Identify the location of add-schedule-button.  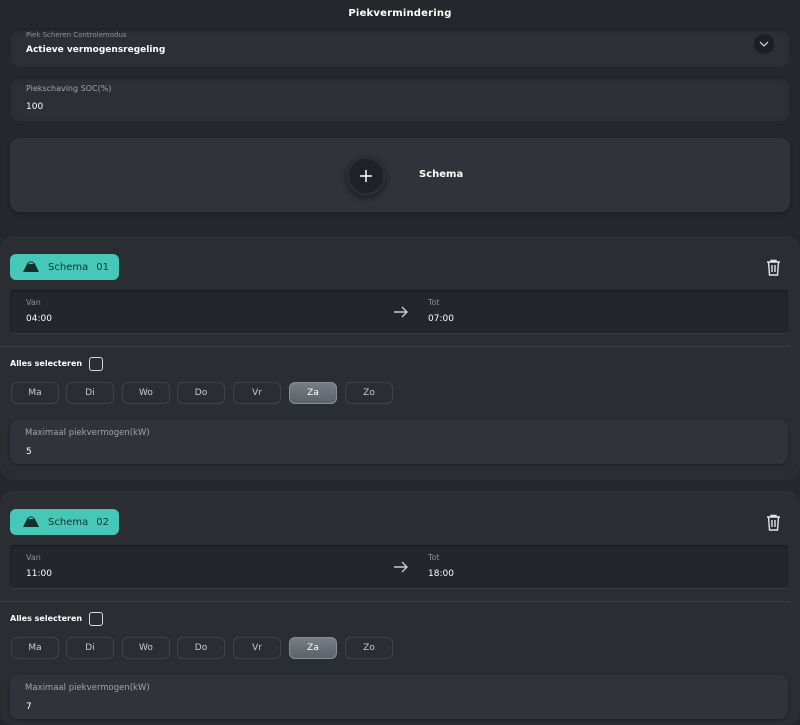
(366, 176).